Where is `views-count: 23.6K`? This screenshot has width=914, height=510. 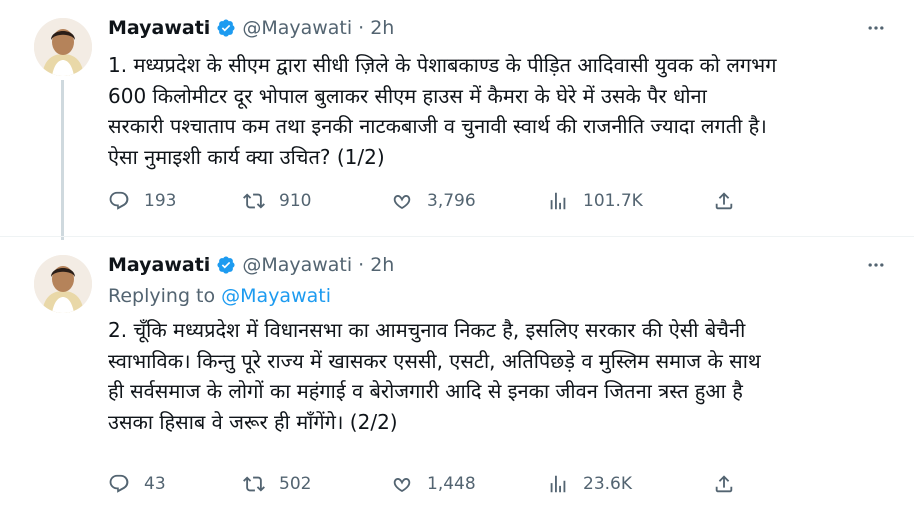
views-count: 23.6K is located at coordinates (607, 484).